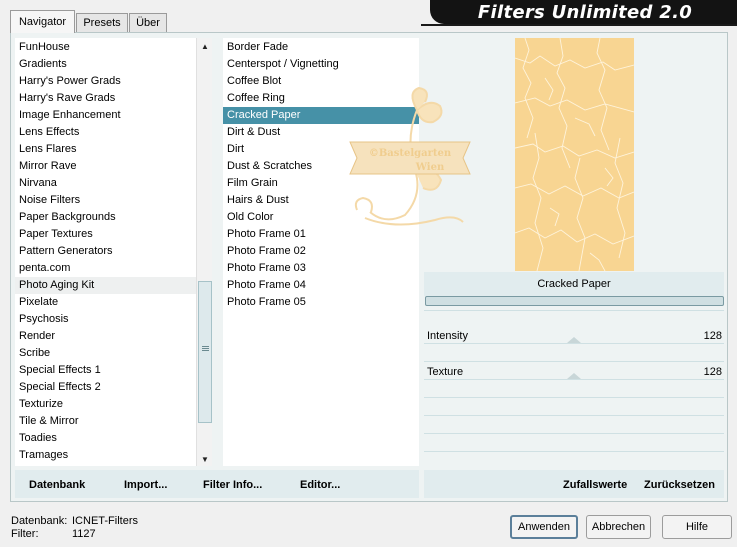  I want to click on filter-item: Photo Frame 02, so click(321, 251).